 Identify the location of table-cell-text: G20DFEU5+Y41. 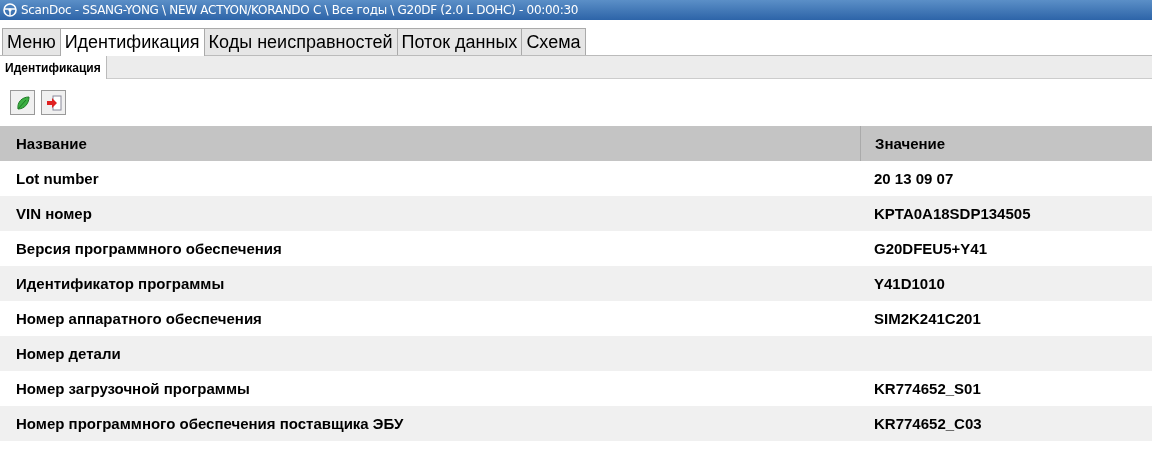
(930, 248).